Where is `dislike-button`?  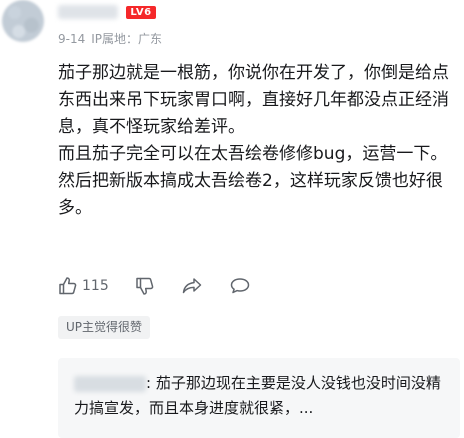 dislike-button is located at coordinates (145, 286).